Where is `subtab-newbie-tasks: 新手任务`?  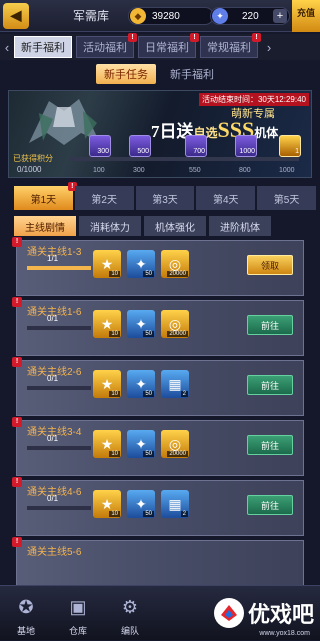 subtab-newbie-tasks: 新手任务 is located at coordinates (126, 74).